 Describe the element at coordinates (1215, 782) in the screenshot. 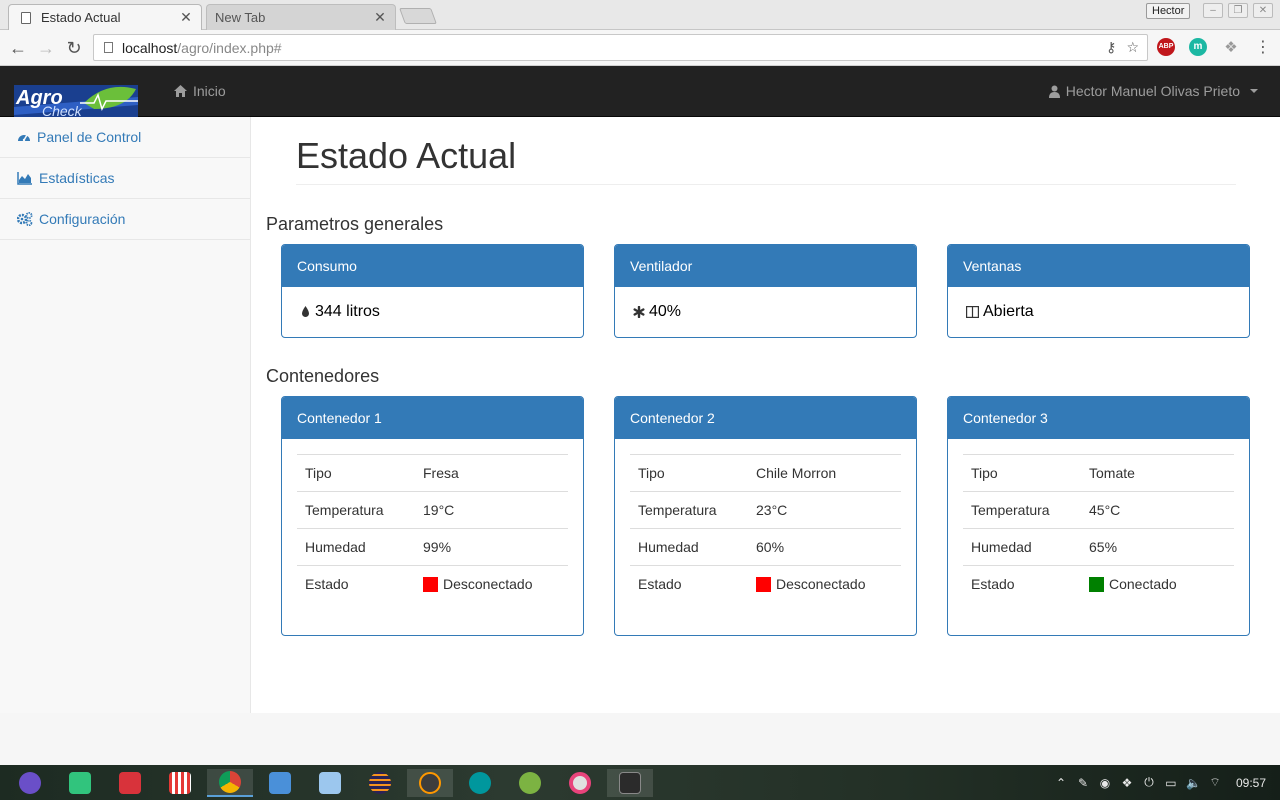

I see `wifi-icon: ⌔` at that location.